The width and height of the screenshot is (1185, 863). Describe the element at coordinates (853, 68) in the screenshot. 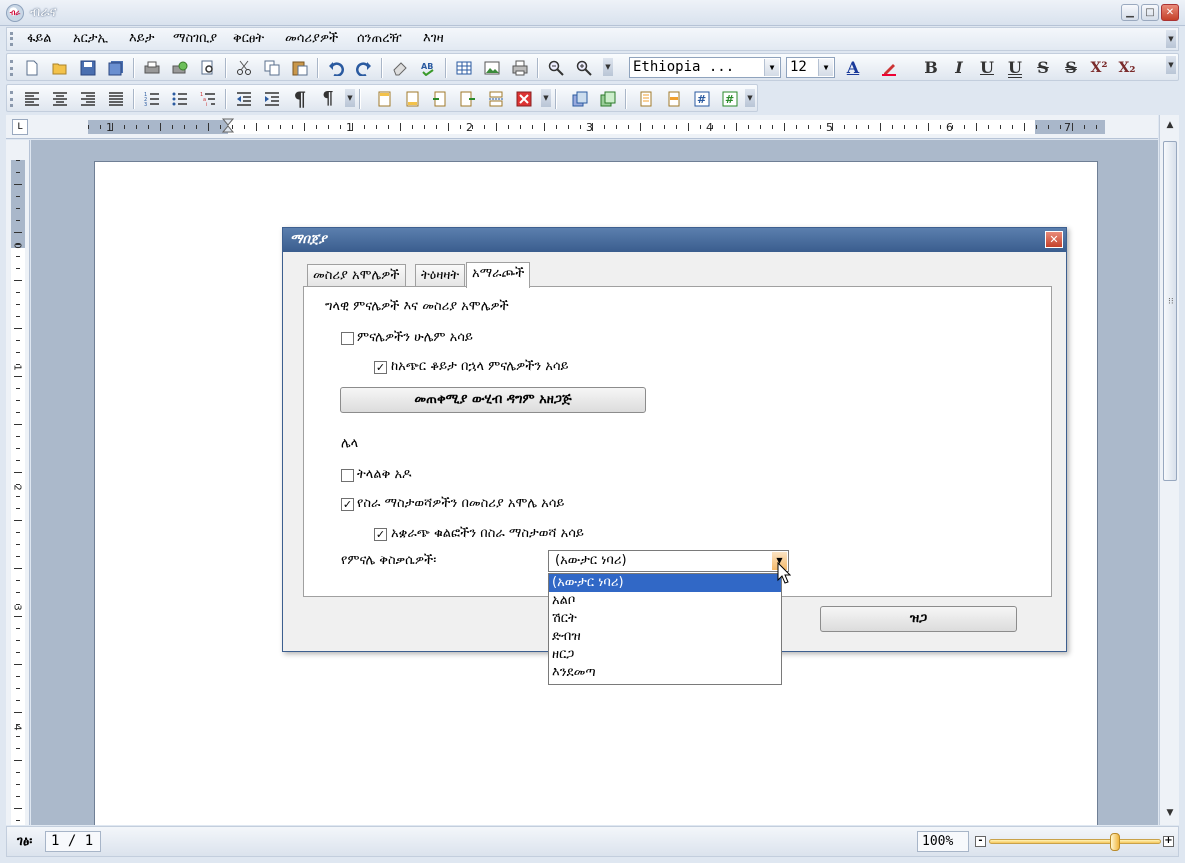

I see `font-color-icon: A` at that location.